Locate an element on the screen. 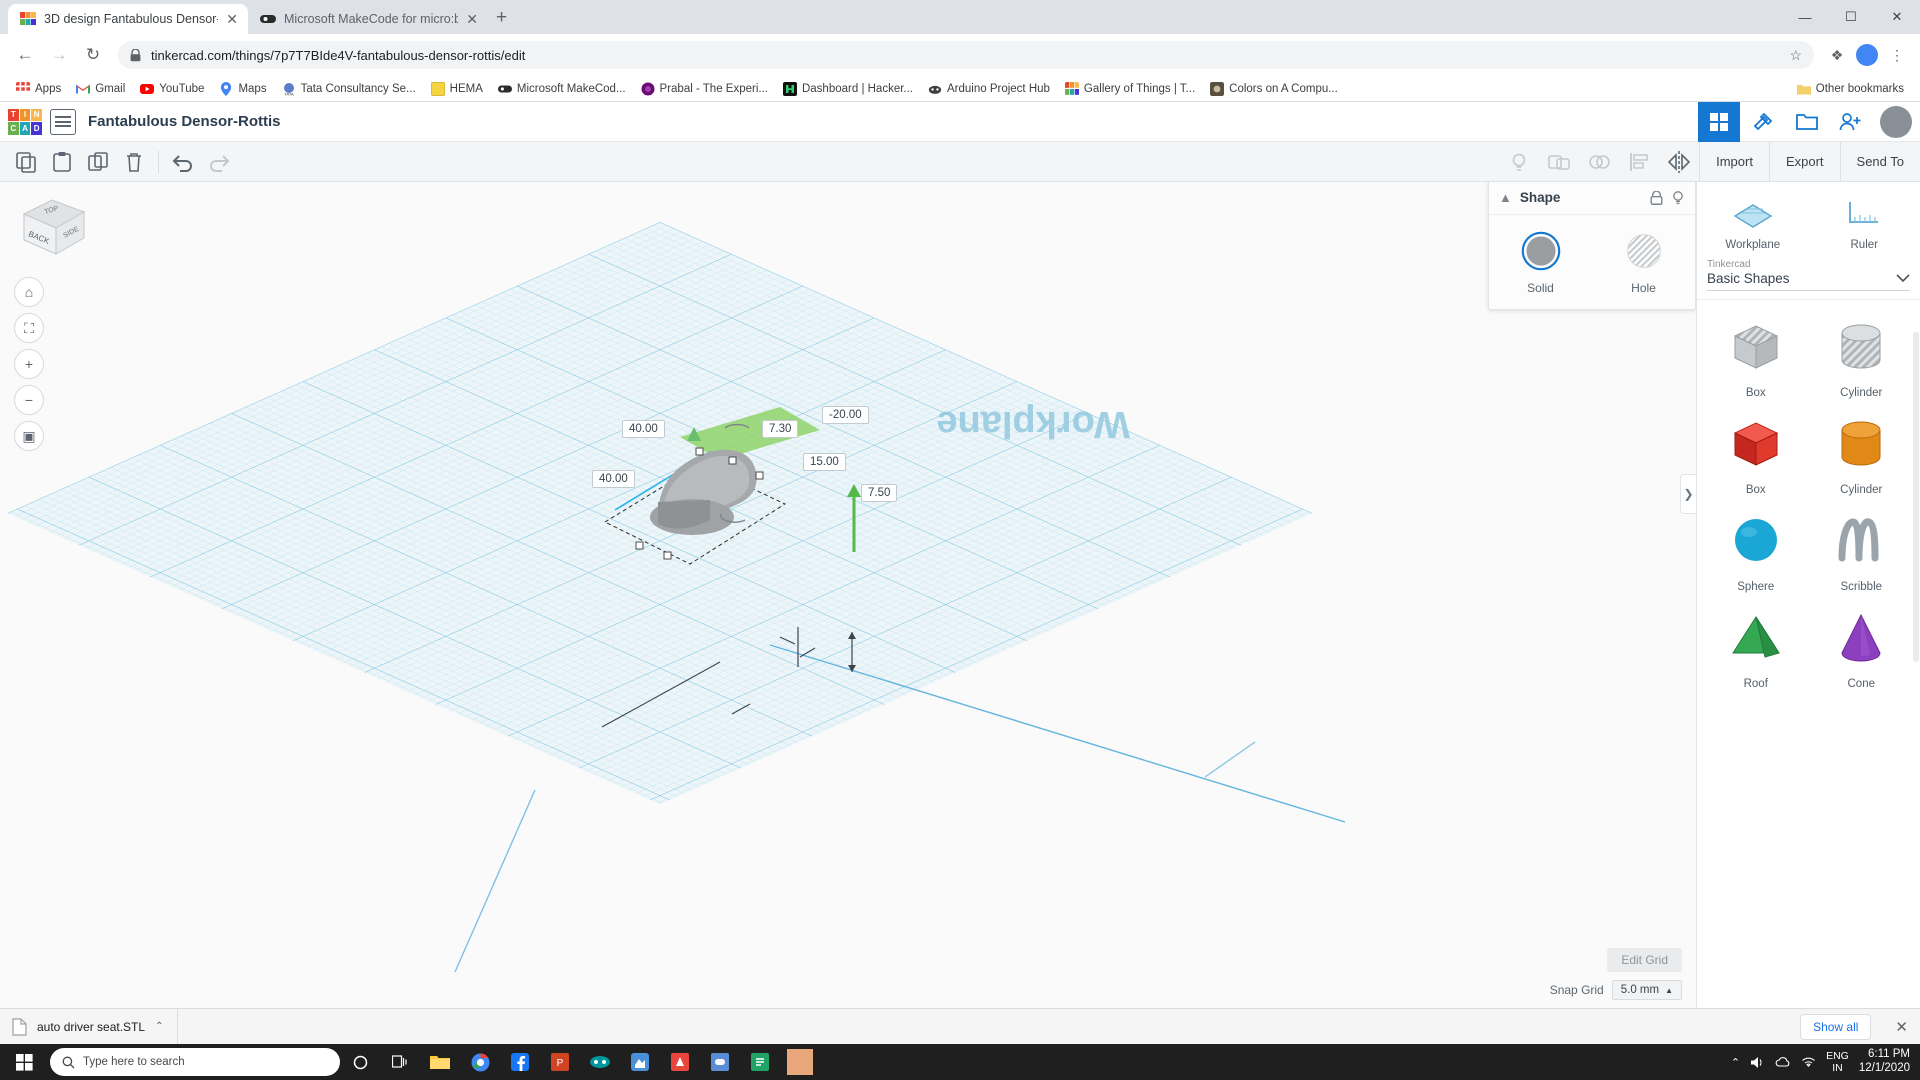 The width and height of the screenshot is (1920, 1080). window-maximize-button: ☐ is located at coordinates (1851, 17).